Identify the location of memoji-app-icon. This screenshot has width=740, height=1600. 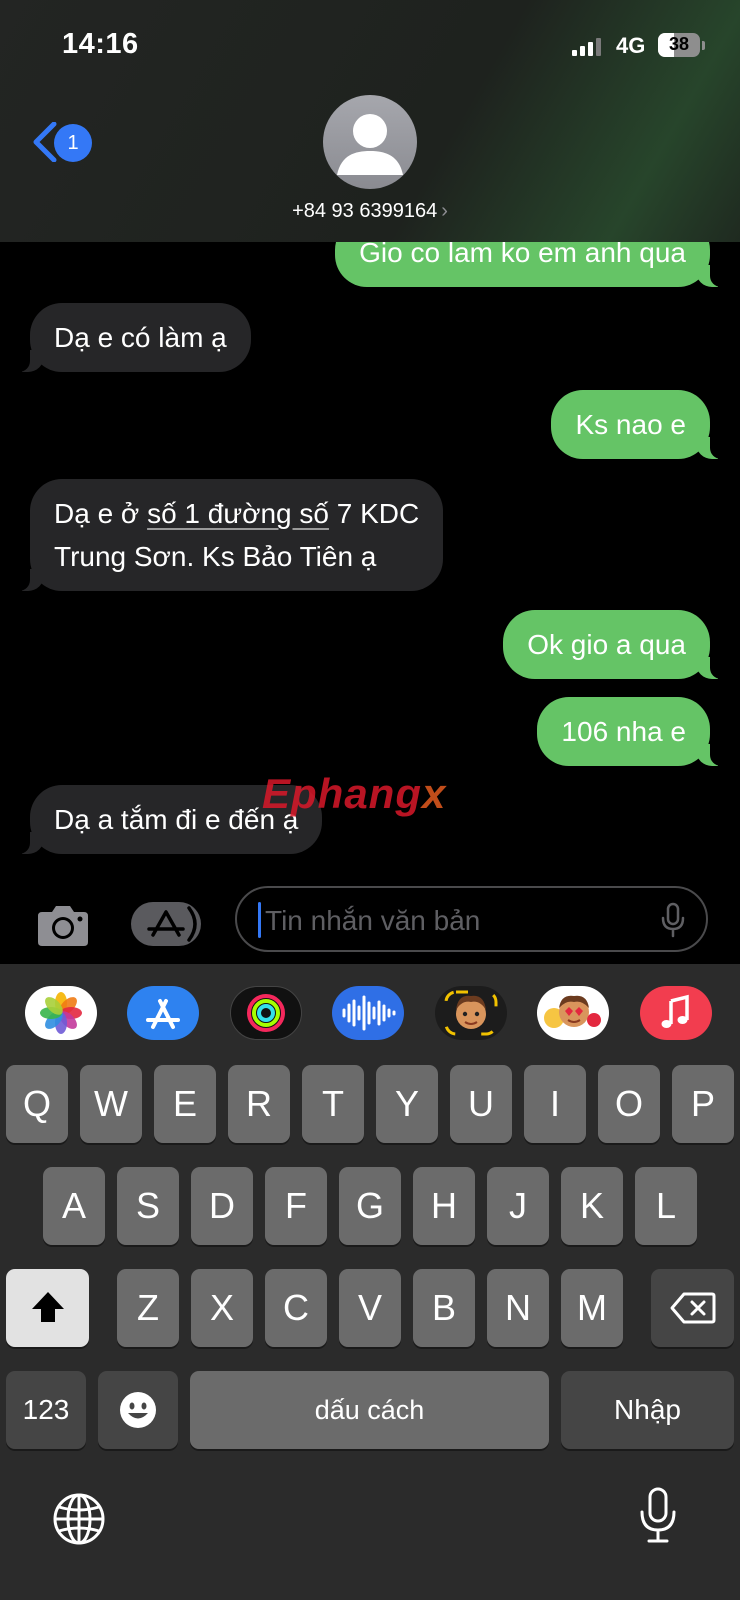
(471, 1013).